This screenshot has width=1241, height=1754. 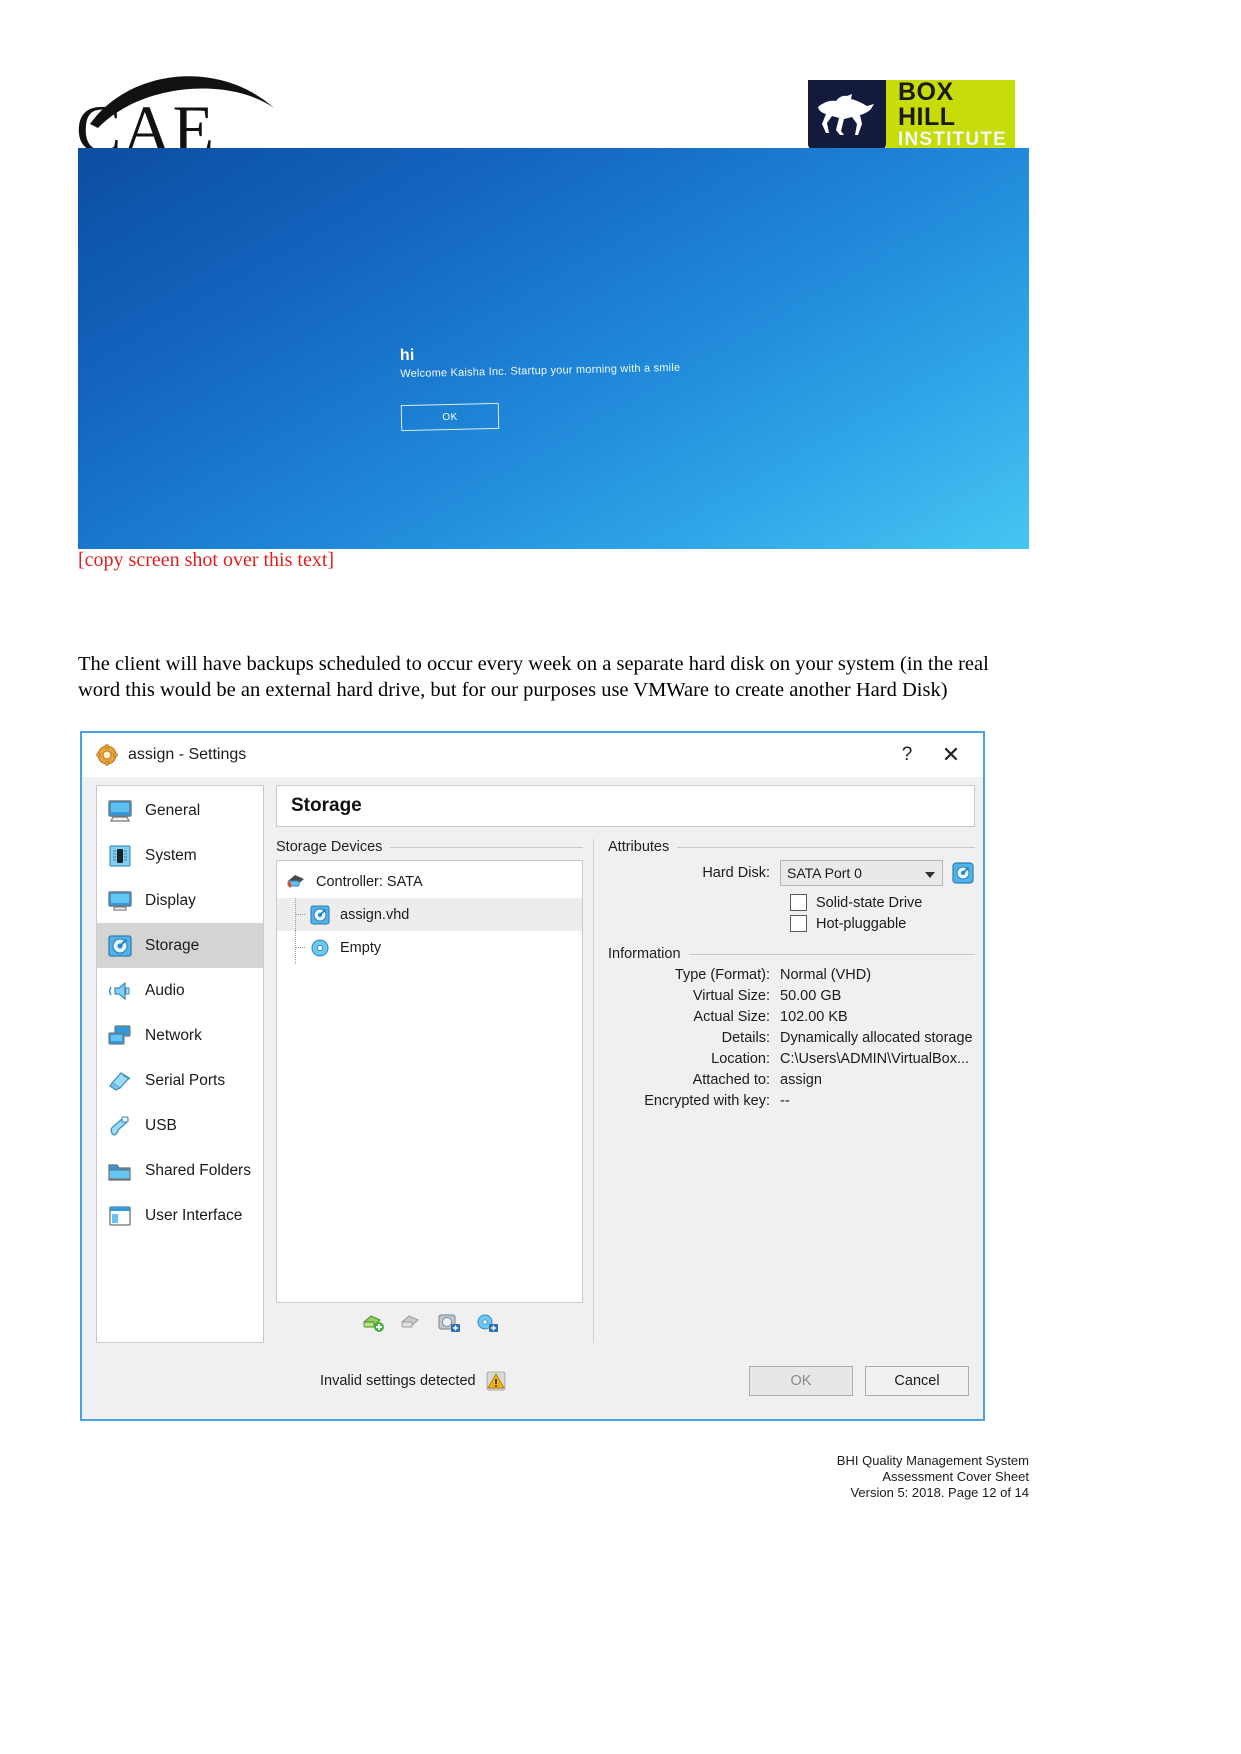 What do you see at coordinates (731, 1080) in the screenshot?
I see `info-label: Attached to:` at bounding box center [731, 1080].